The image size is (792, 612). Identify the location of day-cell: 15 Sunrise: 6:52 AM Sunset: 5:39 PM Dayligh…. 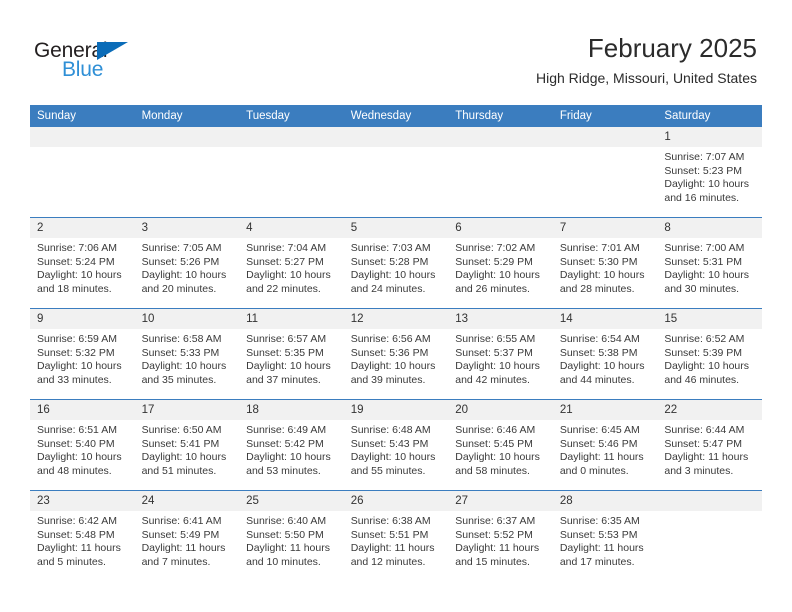
(709, 354).